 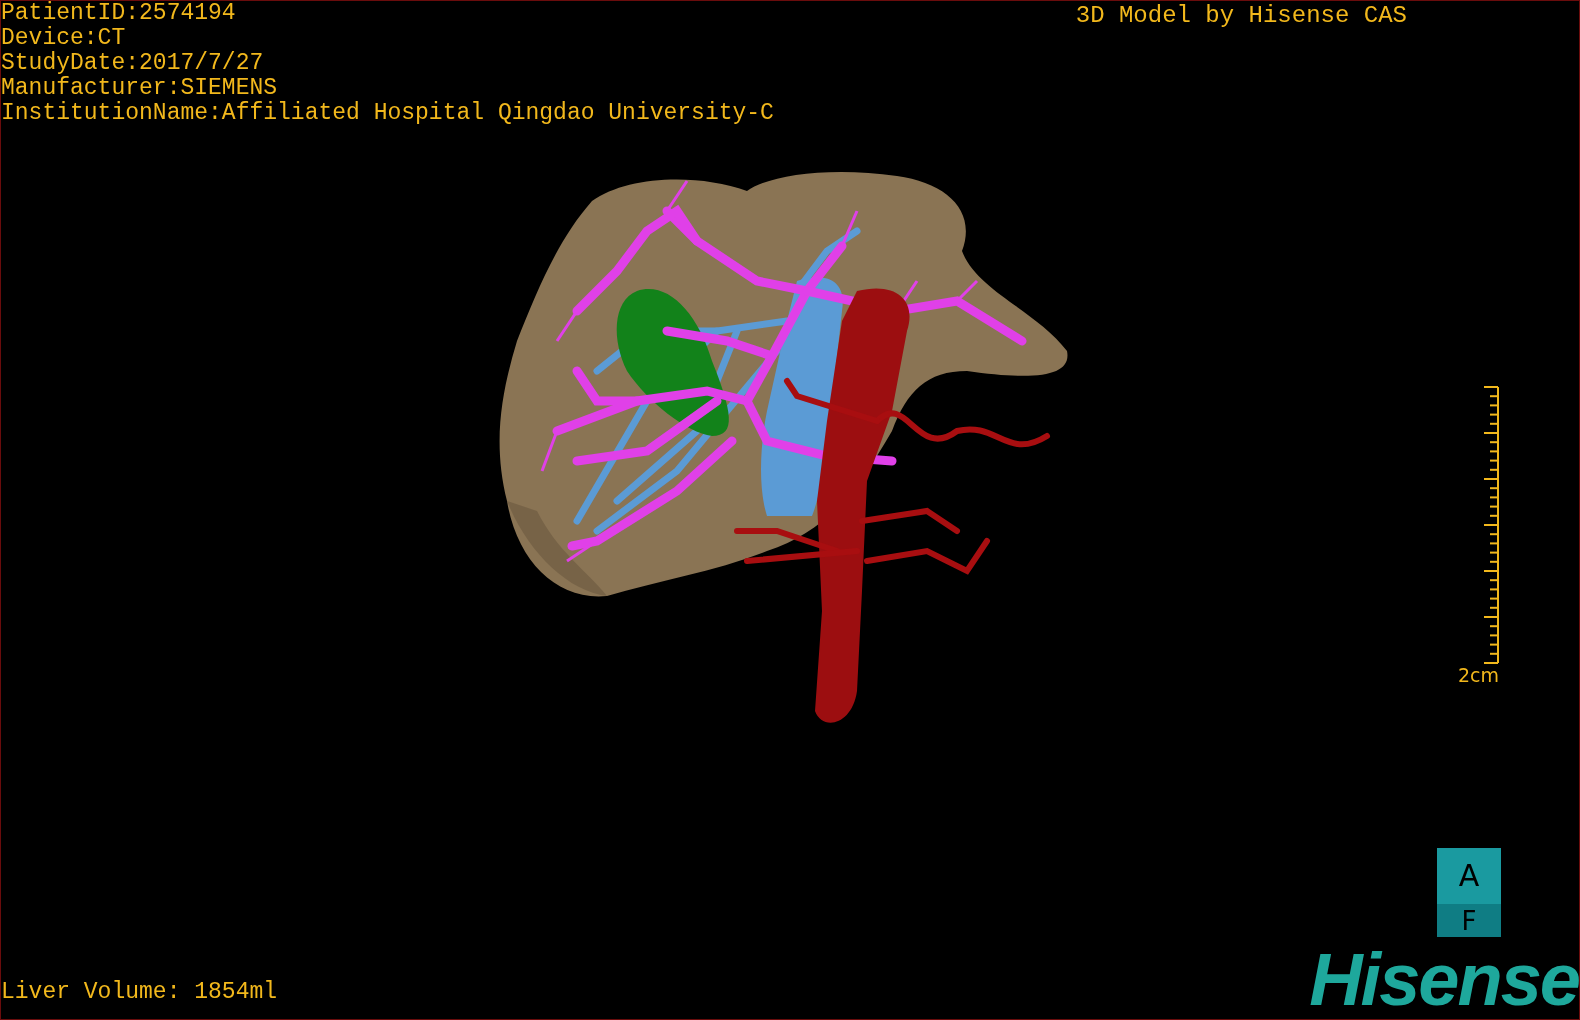 I want to click on orientation-label: A, so click(x=1469, y=876).